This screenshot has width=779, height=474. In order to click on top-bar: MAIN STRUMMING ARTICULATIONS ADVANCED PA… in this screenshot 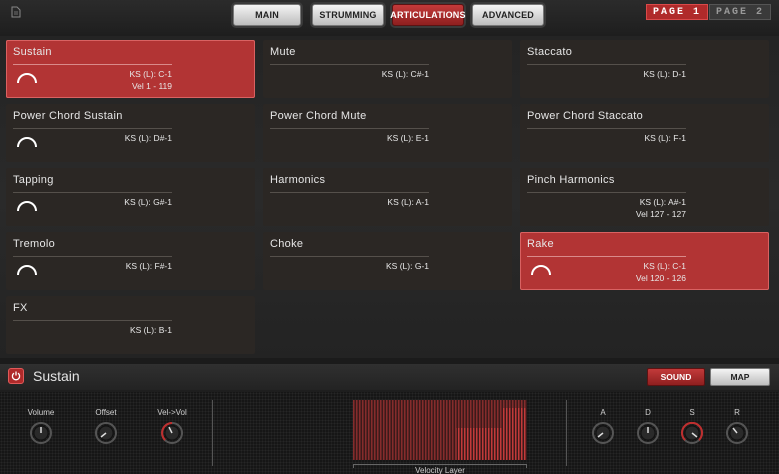, I will do `click(389, 18)`.